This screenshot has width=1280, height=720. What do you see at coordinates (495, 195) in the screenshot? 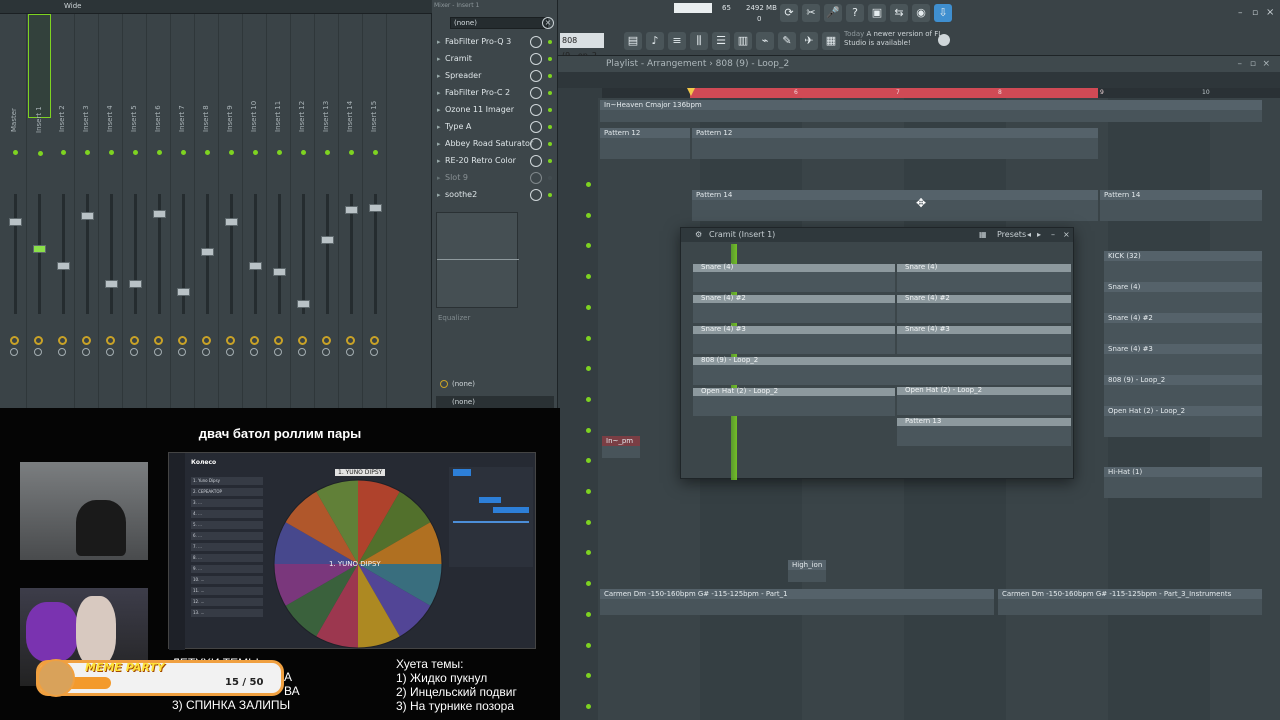
I see `effect-slot: ▸ soothe2` at bounding box center [495, 195].